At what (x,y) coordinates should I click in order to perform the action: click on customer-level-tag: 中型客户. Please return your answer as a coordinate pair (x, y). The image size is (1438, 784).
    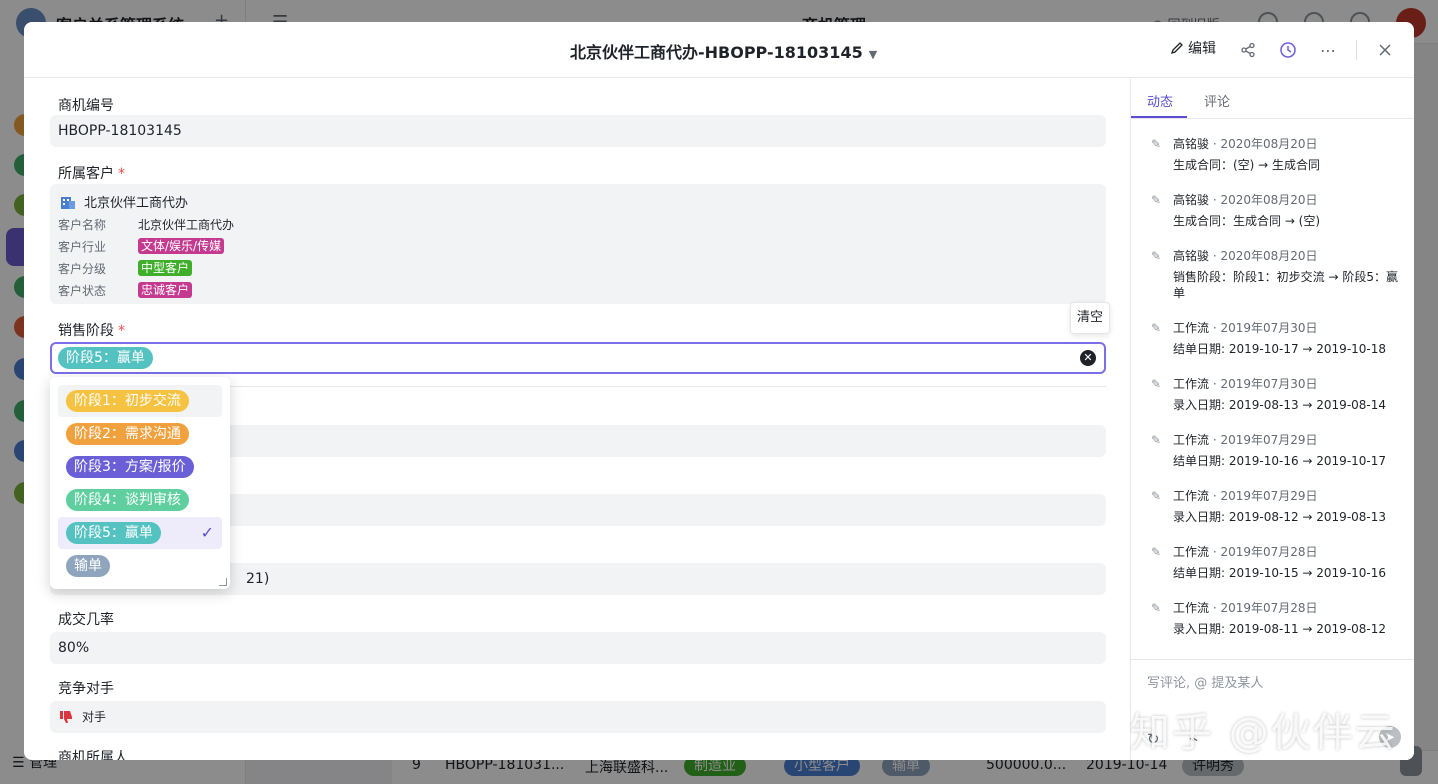
    Looking at the image, I should click on (165, 268).